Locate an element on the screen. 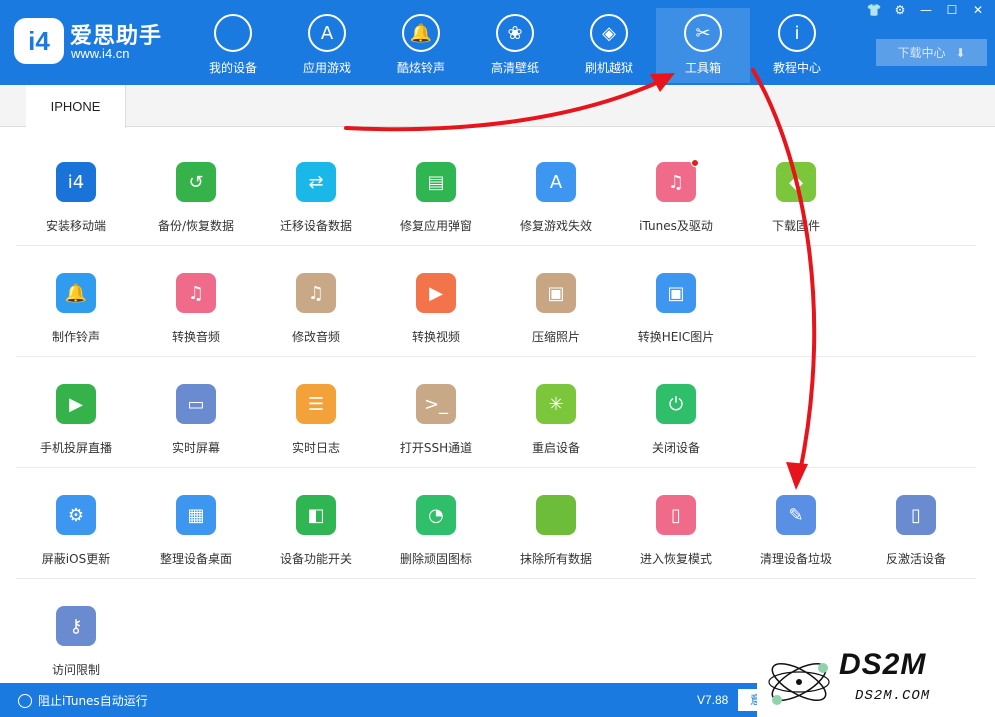 The width and height of the screenshot is (995, 717). tool-glyph: ☰ is located at coordinates (316, 404).